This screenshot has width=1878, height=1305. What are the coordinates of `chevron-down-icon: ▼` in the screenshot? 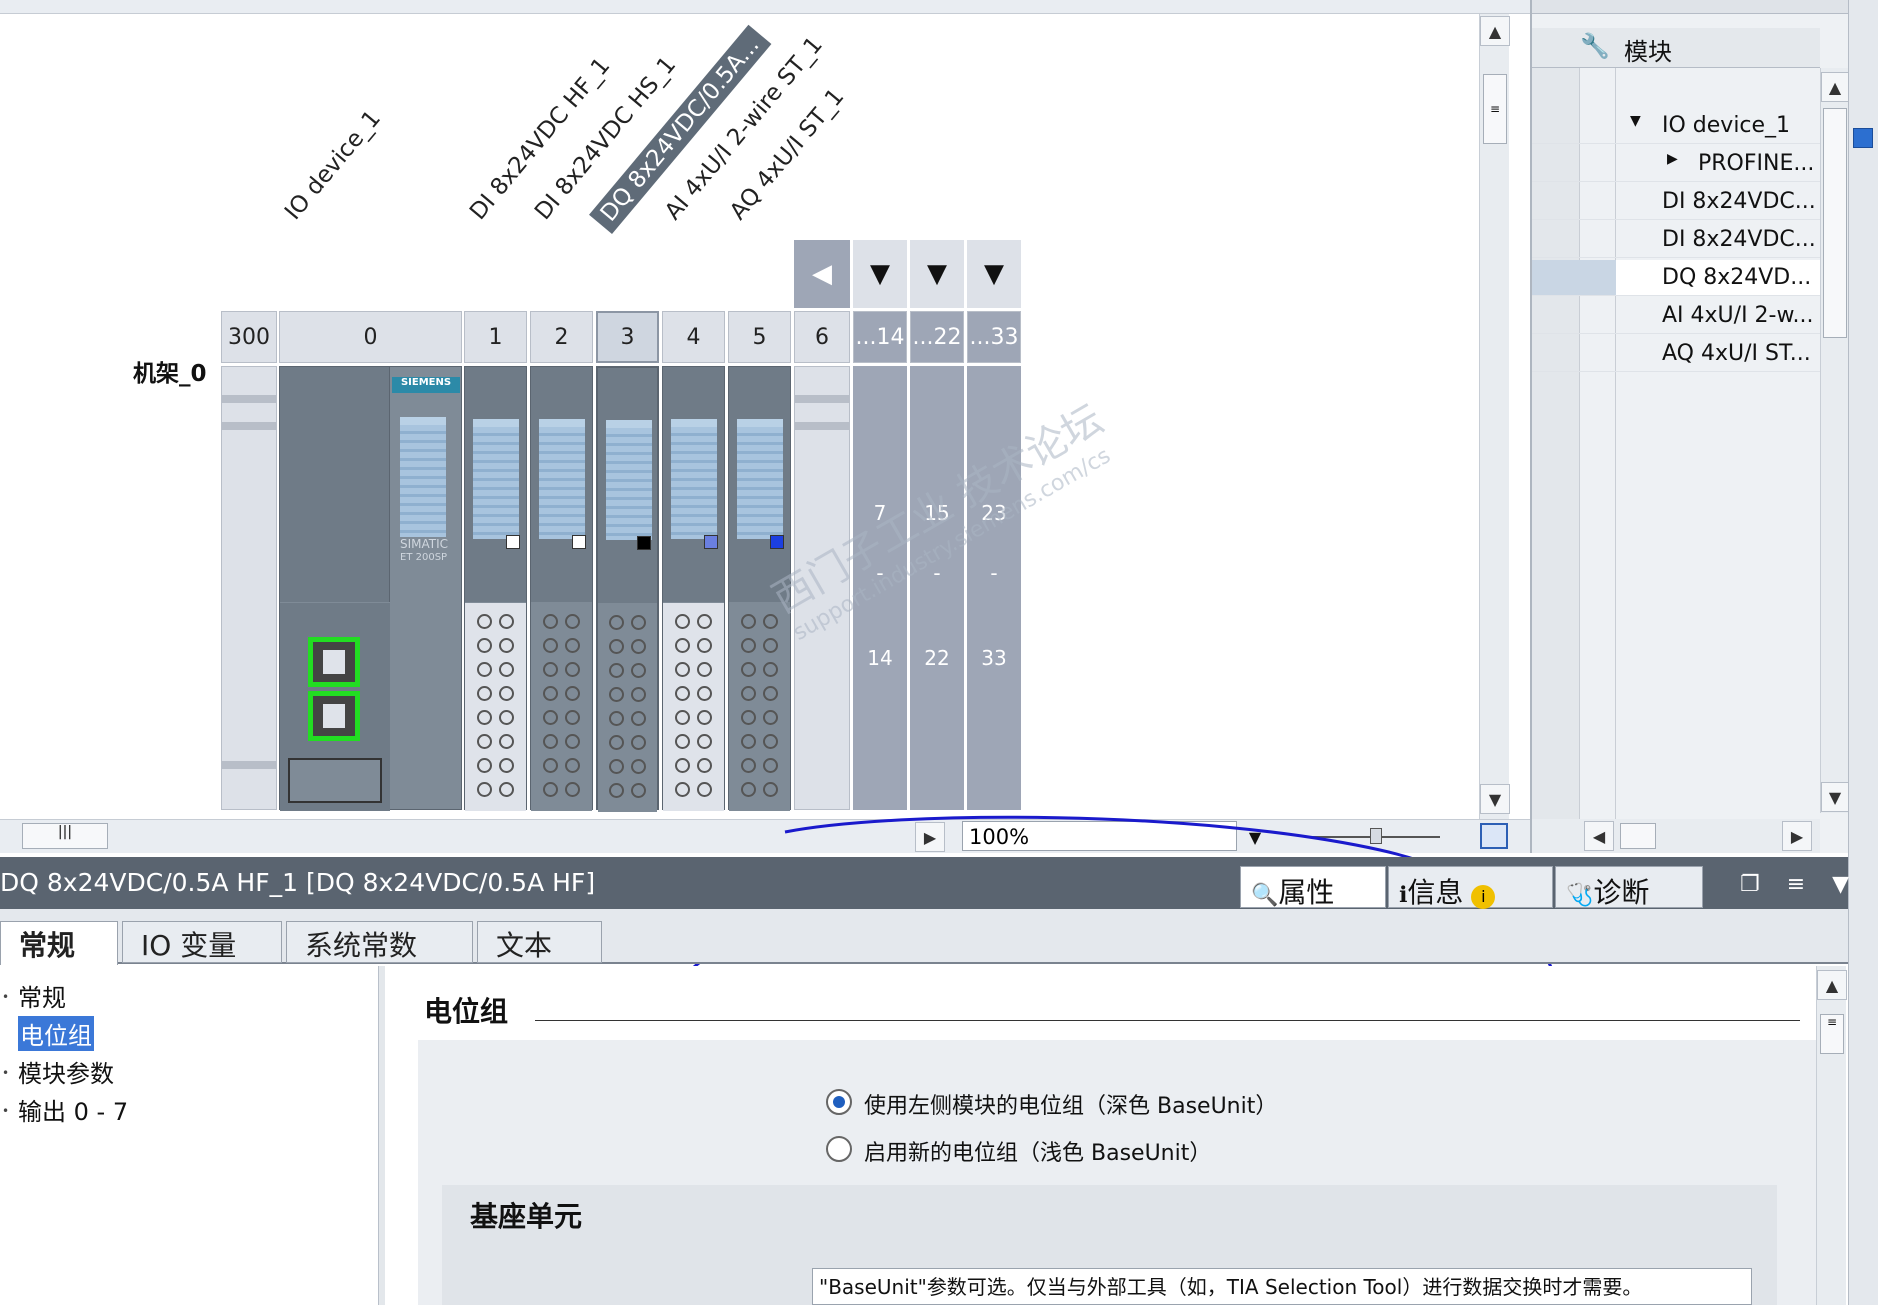 It's located at (1635, 121).